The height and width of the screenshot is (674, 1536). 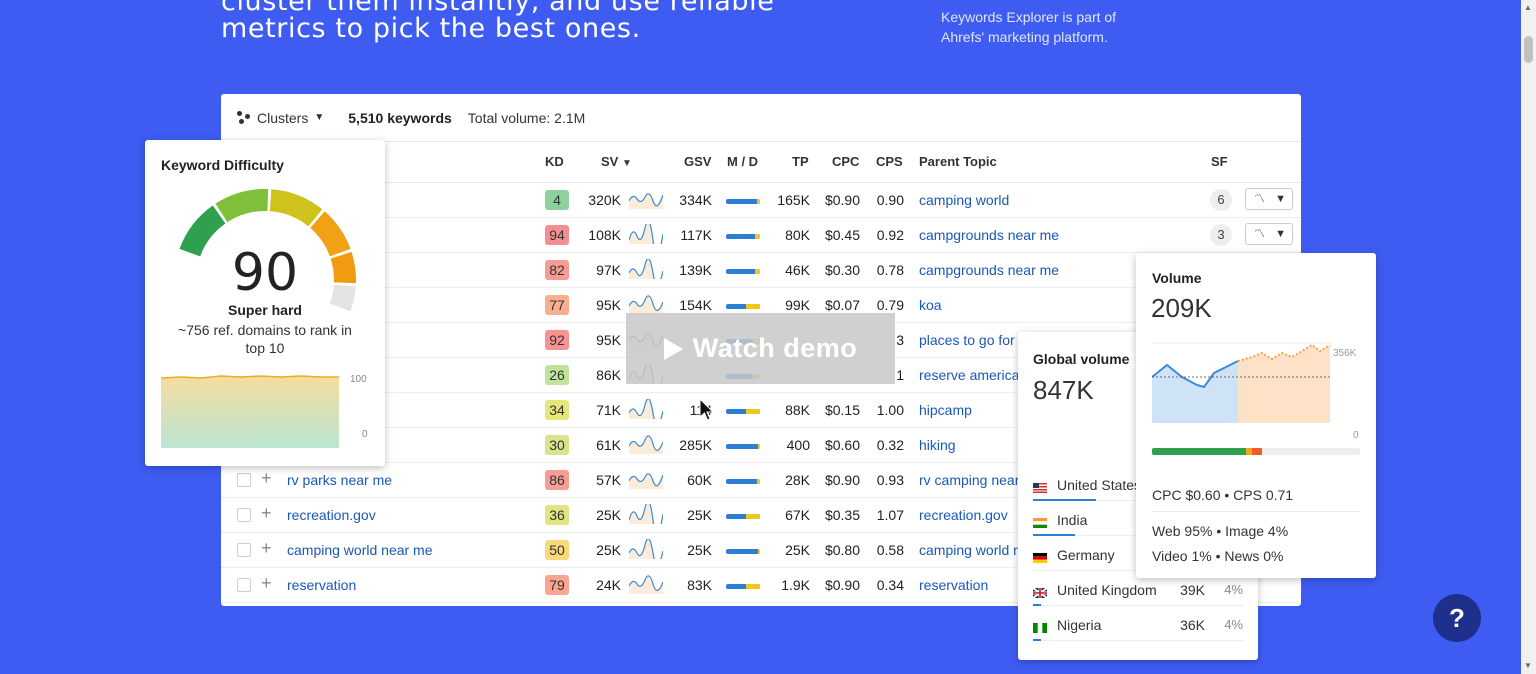 What do you see at coordinates (242, 206) in the screenshot?
I see `gauge-segment` at bounding box center [242, 206].